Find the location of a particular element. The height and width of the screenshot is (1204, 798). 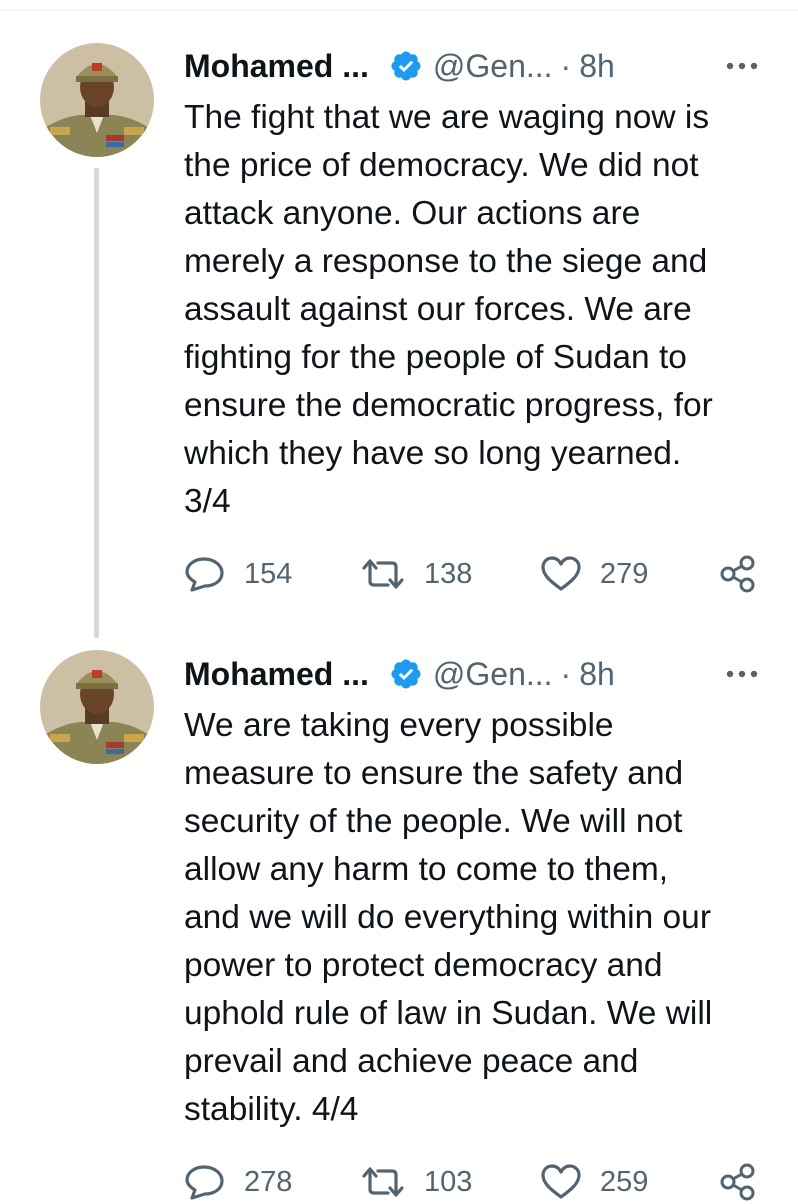

retweet-button: 138 is located at coordinates (416, 574).